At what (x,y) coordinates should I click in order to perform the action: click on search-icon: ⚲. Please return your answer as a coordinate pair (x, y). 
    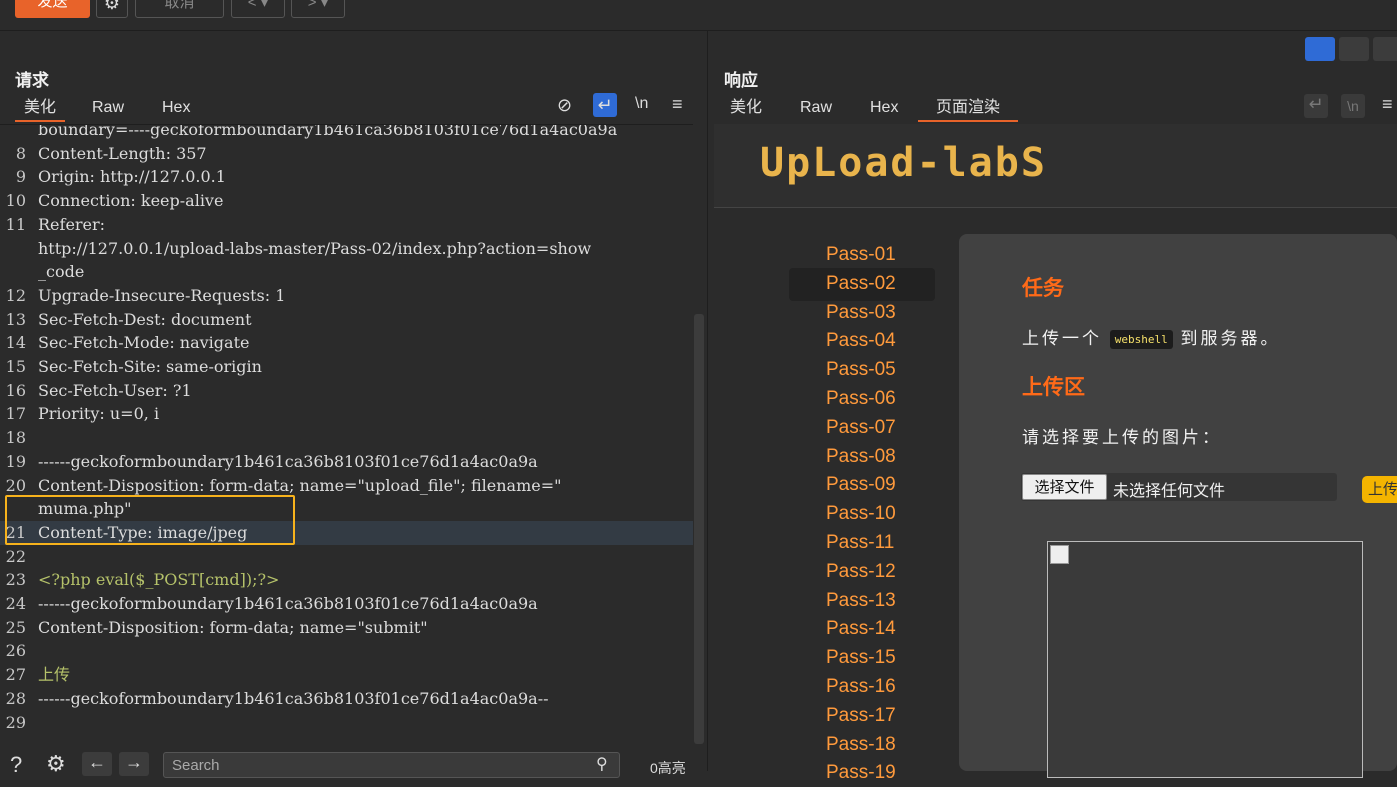
    Looking at the image, I should click on (602, 764).